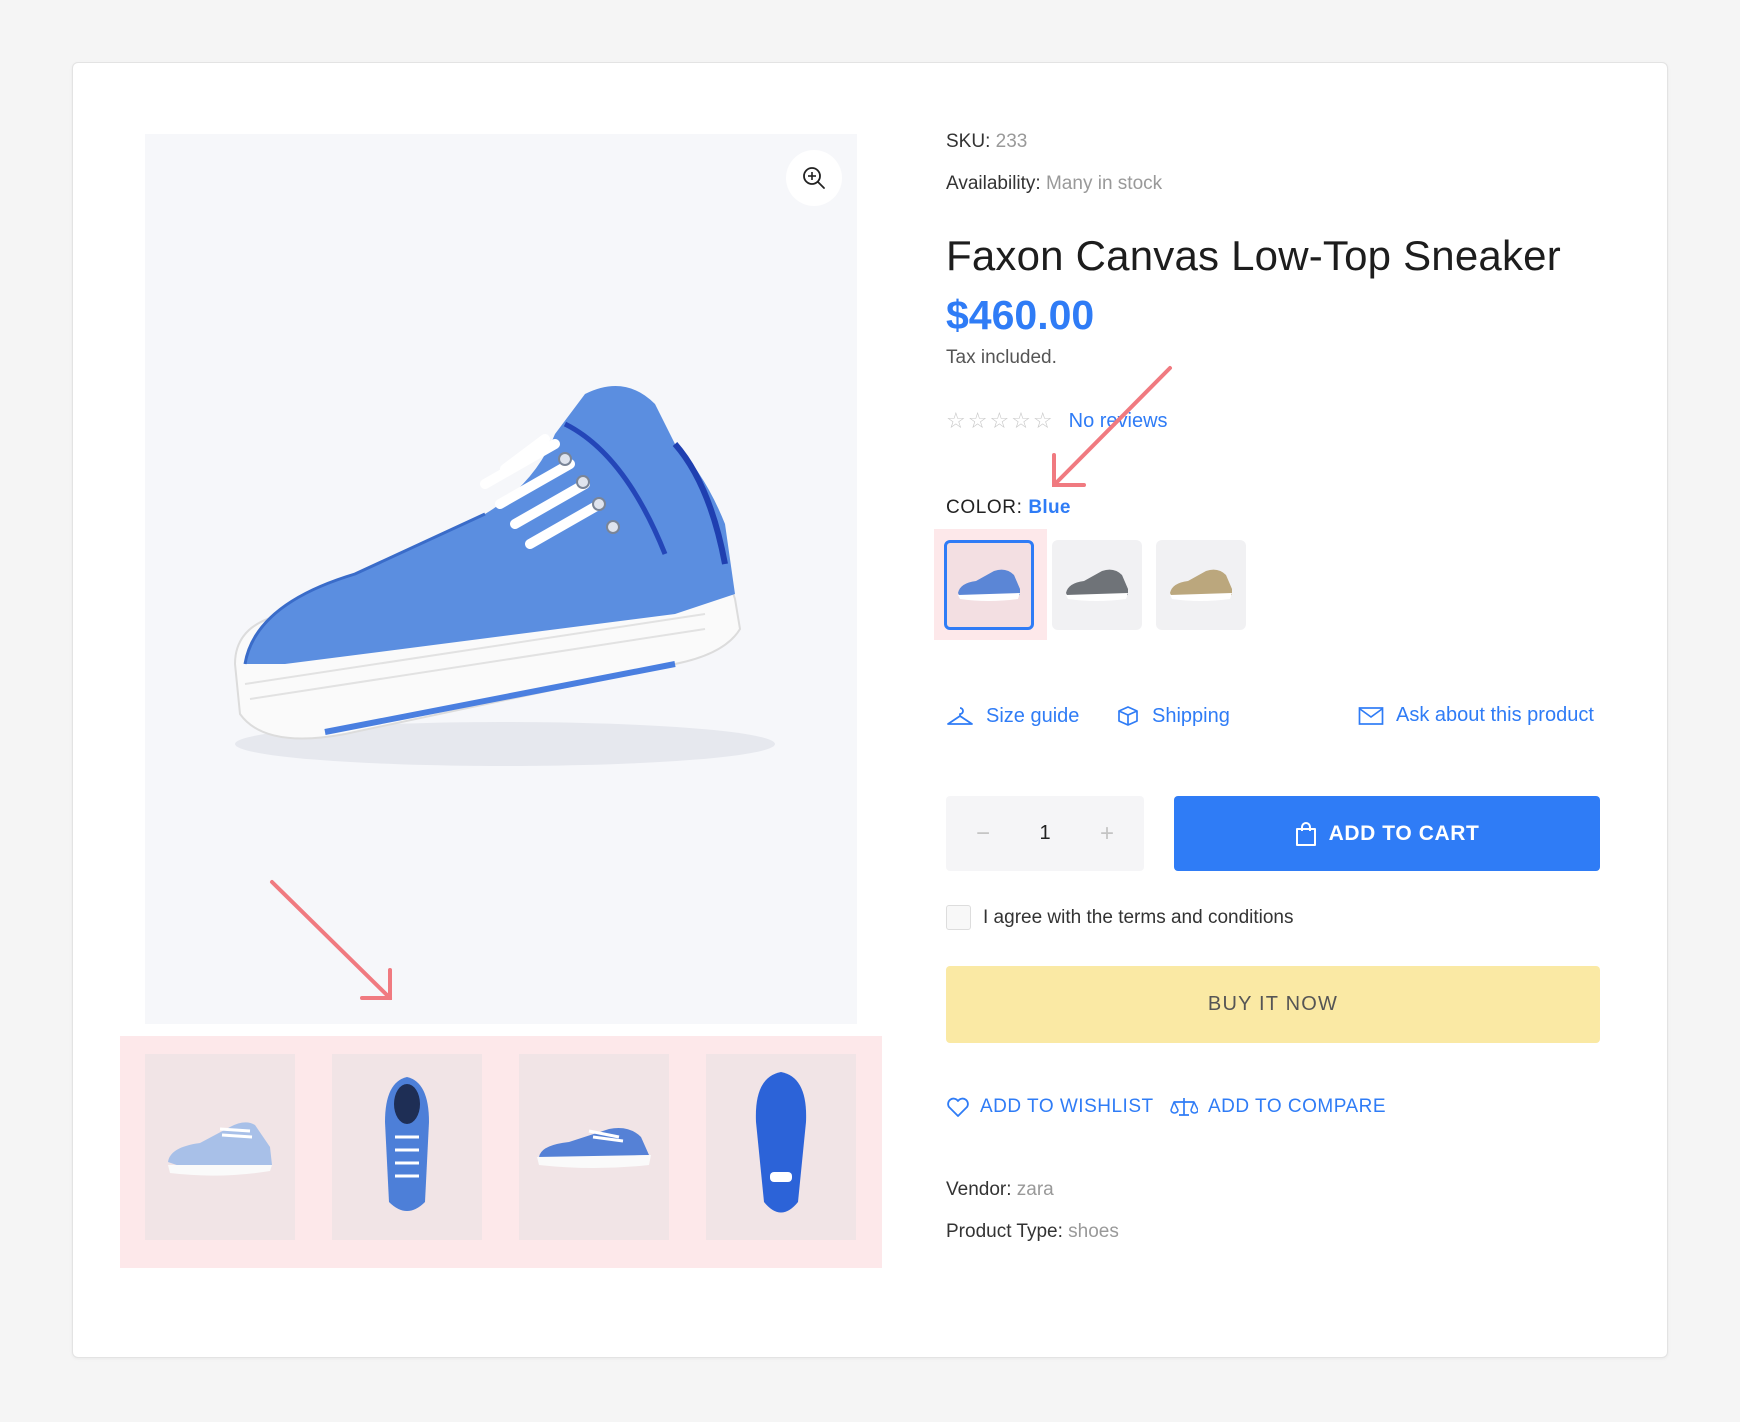  I want to click on quantity-stepper: − 1 +, so click(1045, 833).